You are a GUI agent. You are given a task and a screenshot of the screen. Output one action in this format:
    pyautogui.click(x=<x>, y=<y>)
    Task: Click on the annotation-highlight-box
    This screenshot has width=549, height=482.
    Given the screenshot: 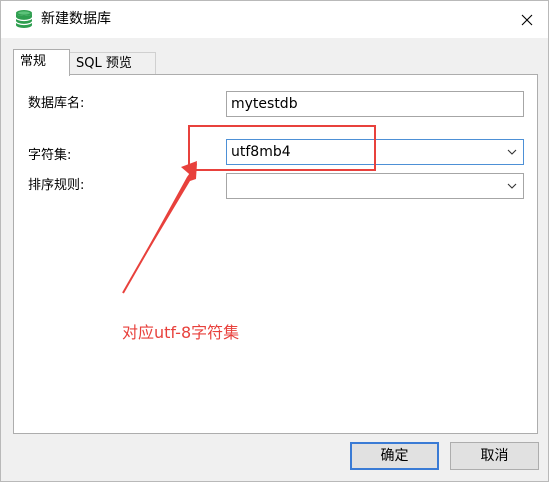 What is the action you would take?
    pyautogui.click(x=282, y=148)
    